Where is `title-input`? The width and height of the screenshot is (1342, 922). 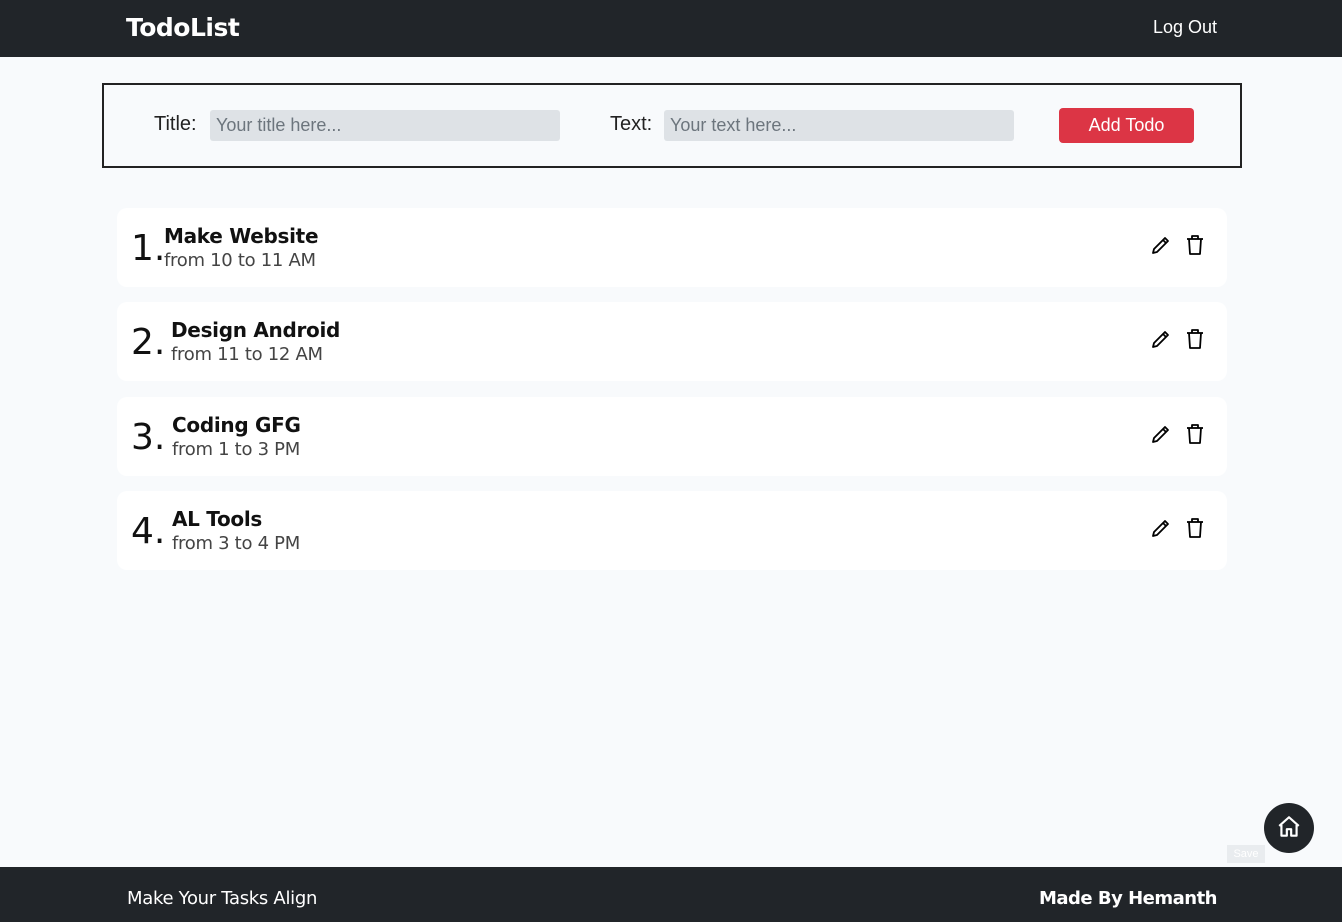
title-input is located at coordinates (385, 125).